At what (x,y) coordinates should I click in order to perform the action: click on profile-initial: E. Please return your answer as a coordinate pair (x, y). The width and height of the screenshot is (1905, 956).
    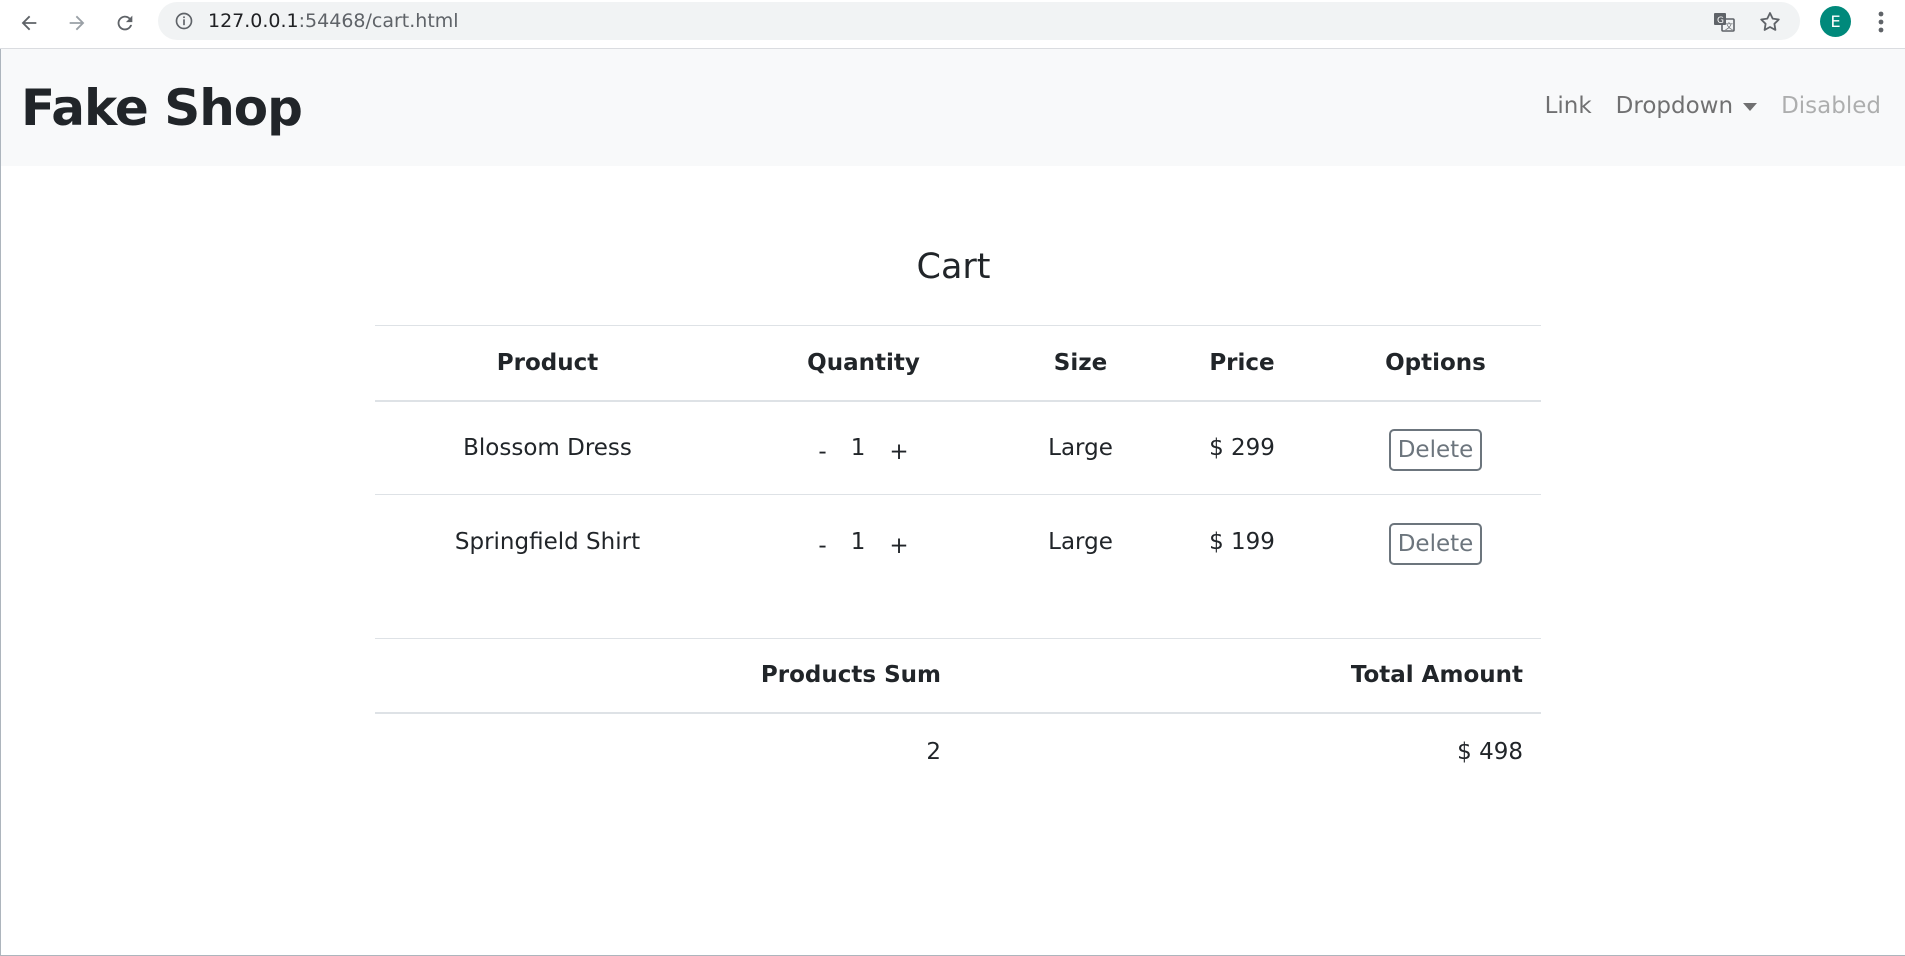
    Looking at the image, I should click on (1835, 21).